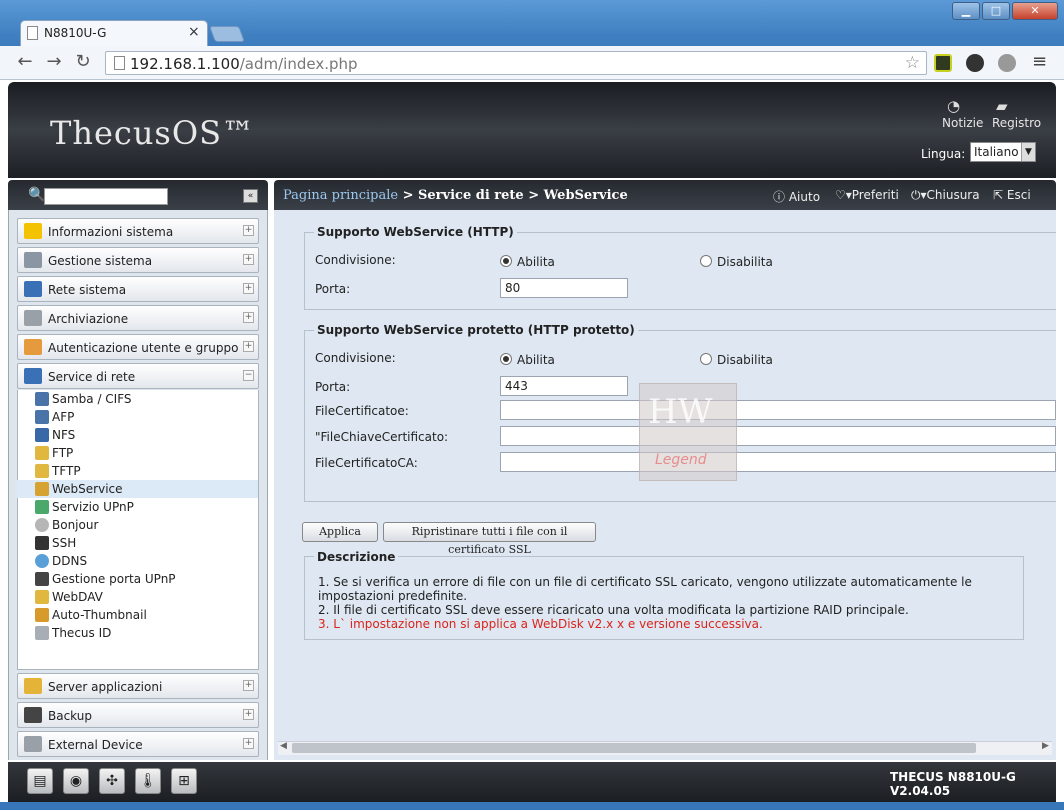  I want to click on logout-button: ⇱ Esci, so click(1012, 195).